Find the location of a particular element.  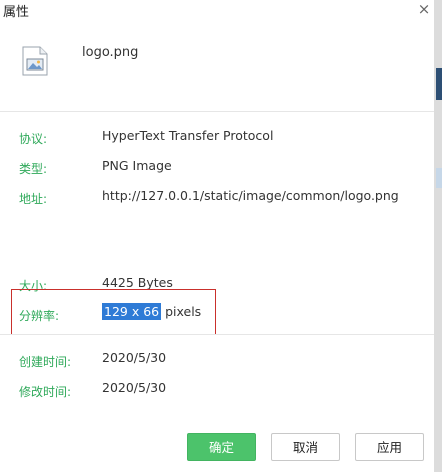

protocol-value: HyperText Transfer Protocol is located at coordinates (188, 135).